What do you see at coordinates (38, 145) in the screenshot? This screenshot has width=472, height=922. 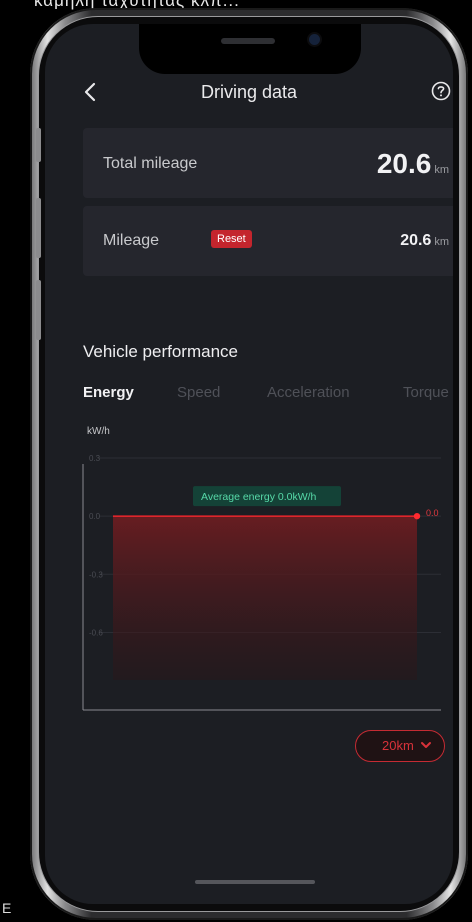 I see `mute-switch` at bounding box center [38, 145].